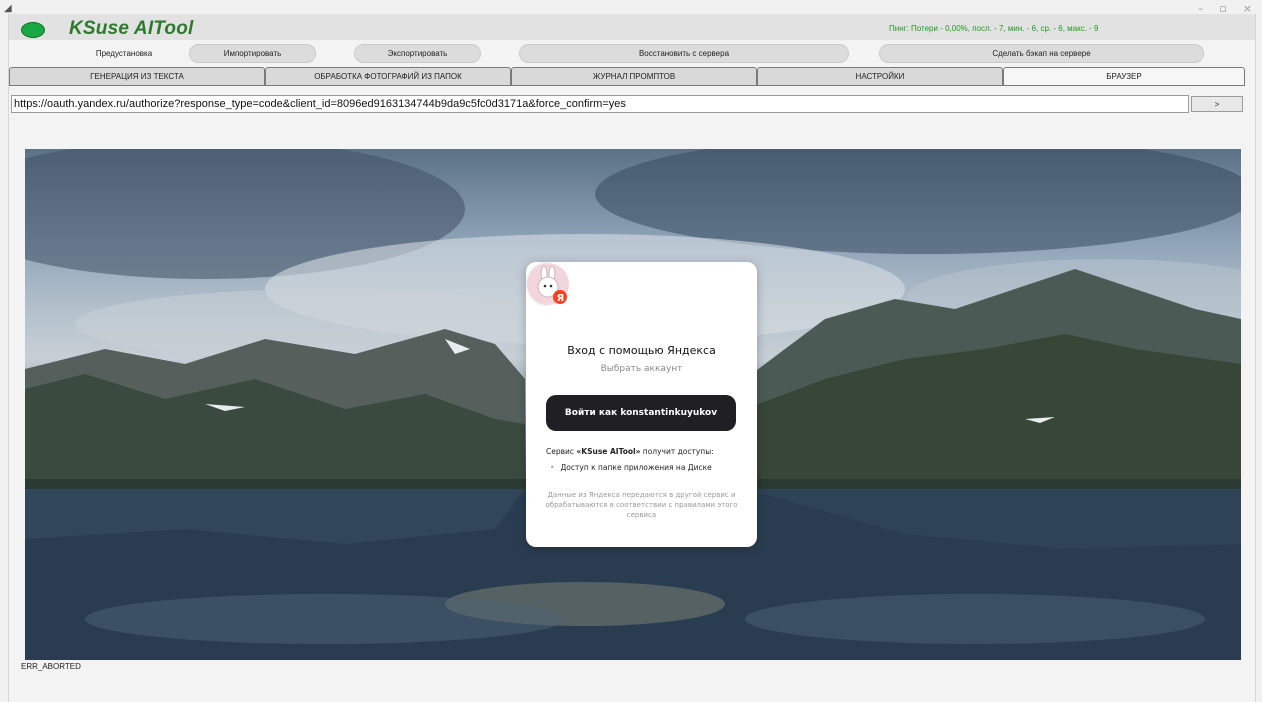 Image resolution: width=1262 pixels, height=702 pixels. Describe the element at coordinates (641, 369) in the screenshot. I see `choose-account-link: Выбрать аккаунт` at that location.